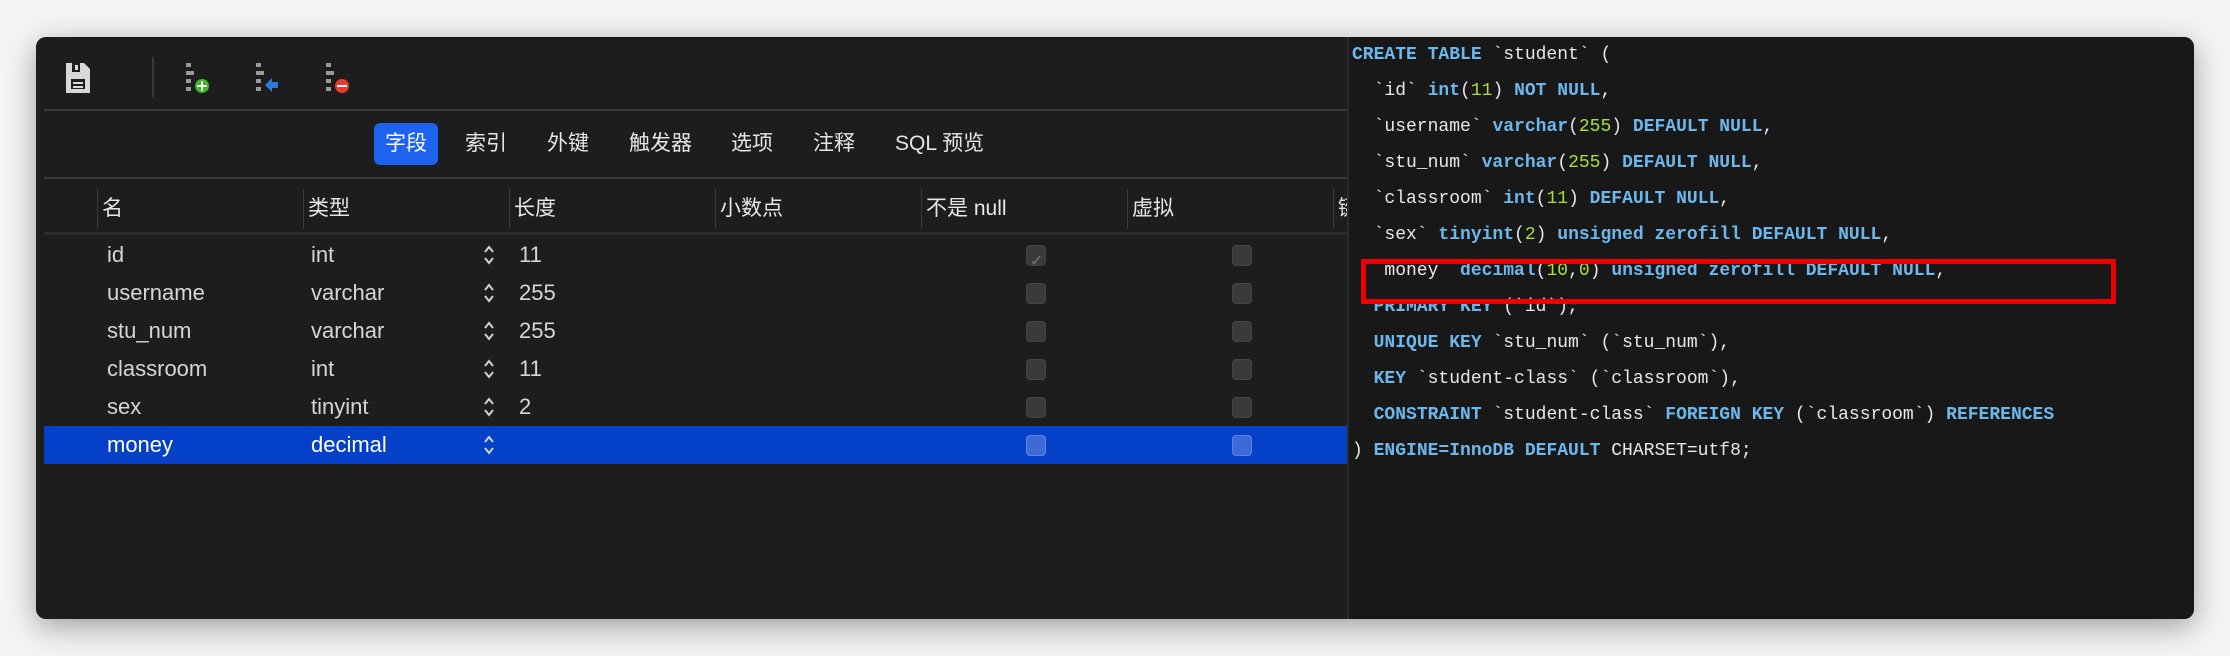 This screenshot has height=656, width=2230. What do you see at coordinates (939, 144) in the screenshot?
I see `tab-sql-preview: SQL 预览` at bounding box center [939, 144].